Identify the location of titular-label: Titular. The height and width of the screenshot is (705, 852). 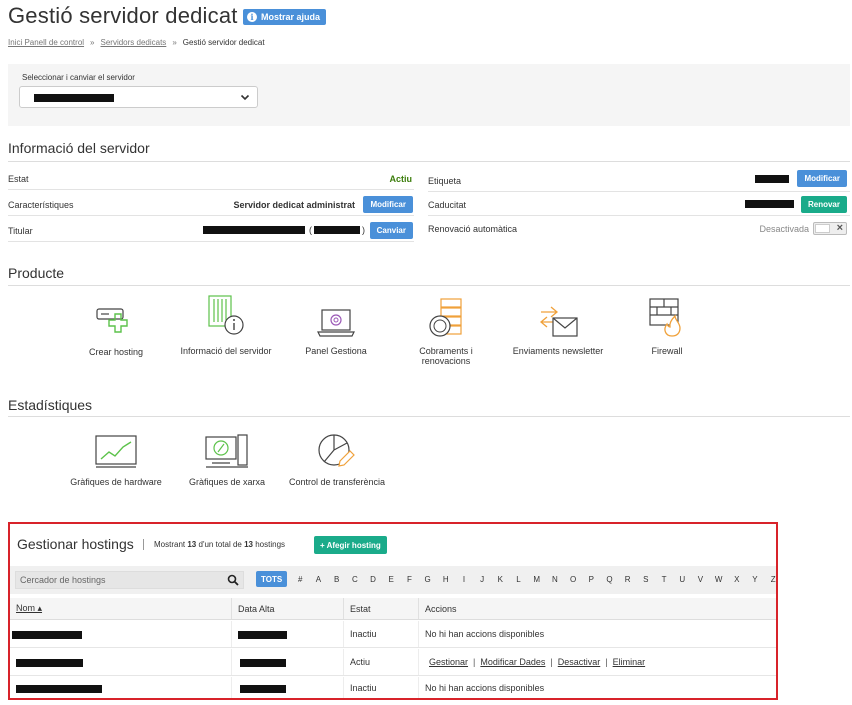
(20, 231).